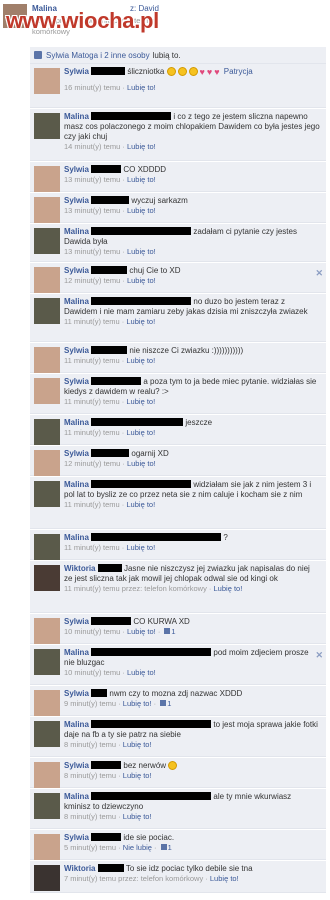  What do you see at coordinates (137, 847) in the screenshot?
I see `unlike-link: Nie lubię` at bounding box center [137, 847].